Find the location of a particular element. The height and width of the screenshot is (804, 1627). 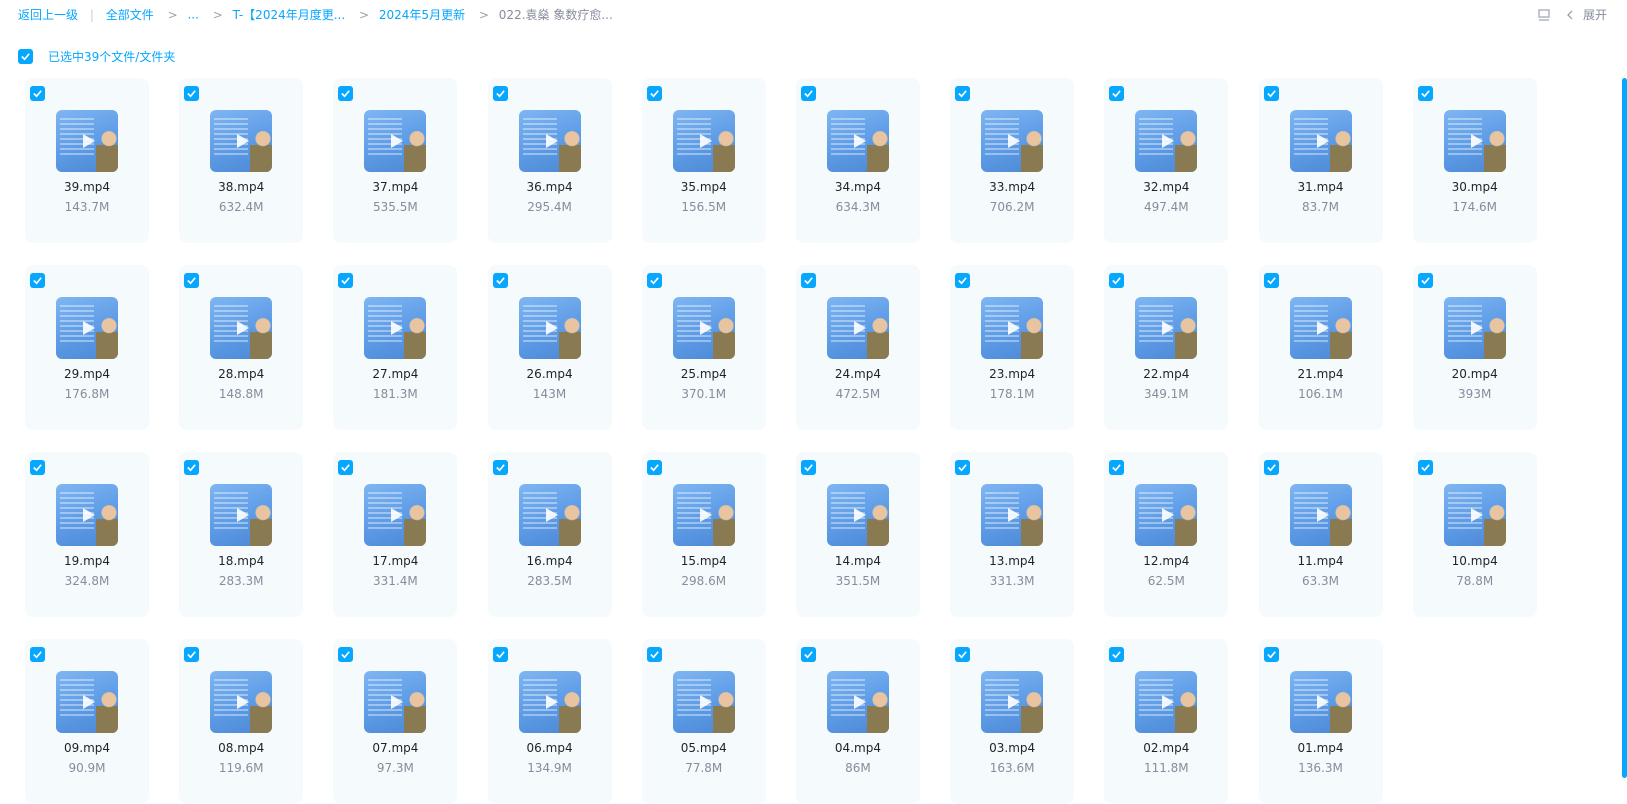

file-card: 19.mp4 324.8M is located at coordinates (87, 534).